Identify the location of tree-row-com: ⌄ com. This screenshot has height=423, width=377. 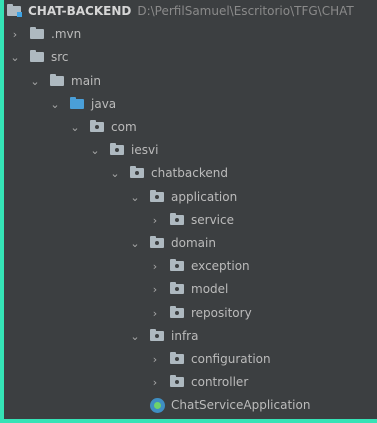
(190, 127).